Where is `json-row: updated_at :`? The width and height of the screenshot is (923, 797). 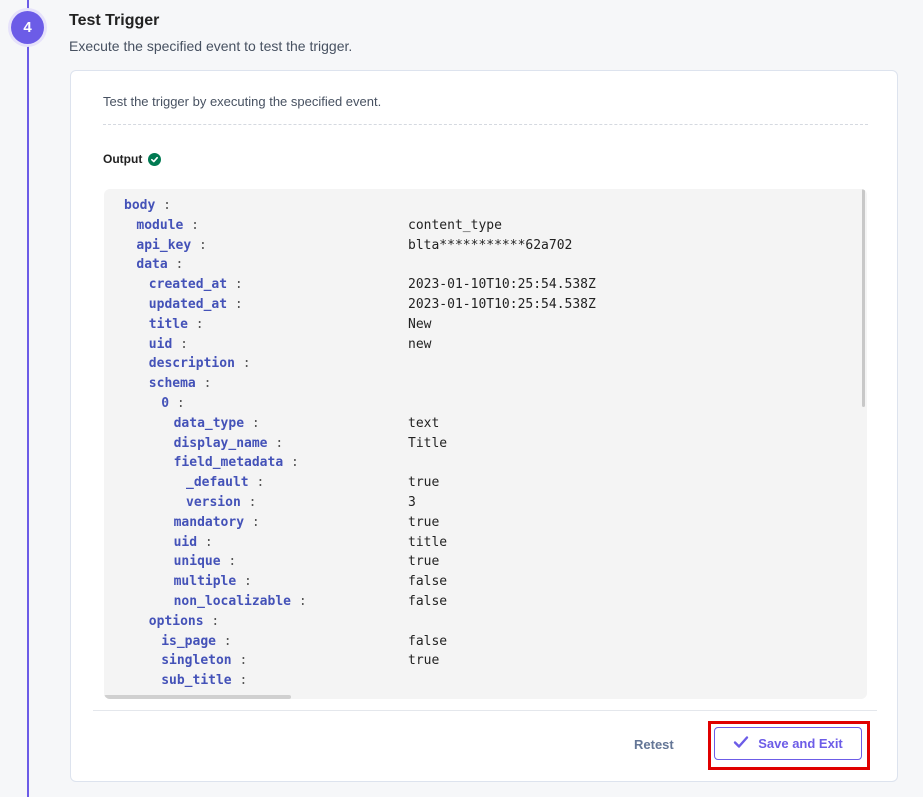
json-row: updated_at : is located at coordinates (196, 305).